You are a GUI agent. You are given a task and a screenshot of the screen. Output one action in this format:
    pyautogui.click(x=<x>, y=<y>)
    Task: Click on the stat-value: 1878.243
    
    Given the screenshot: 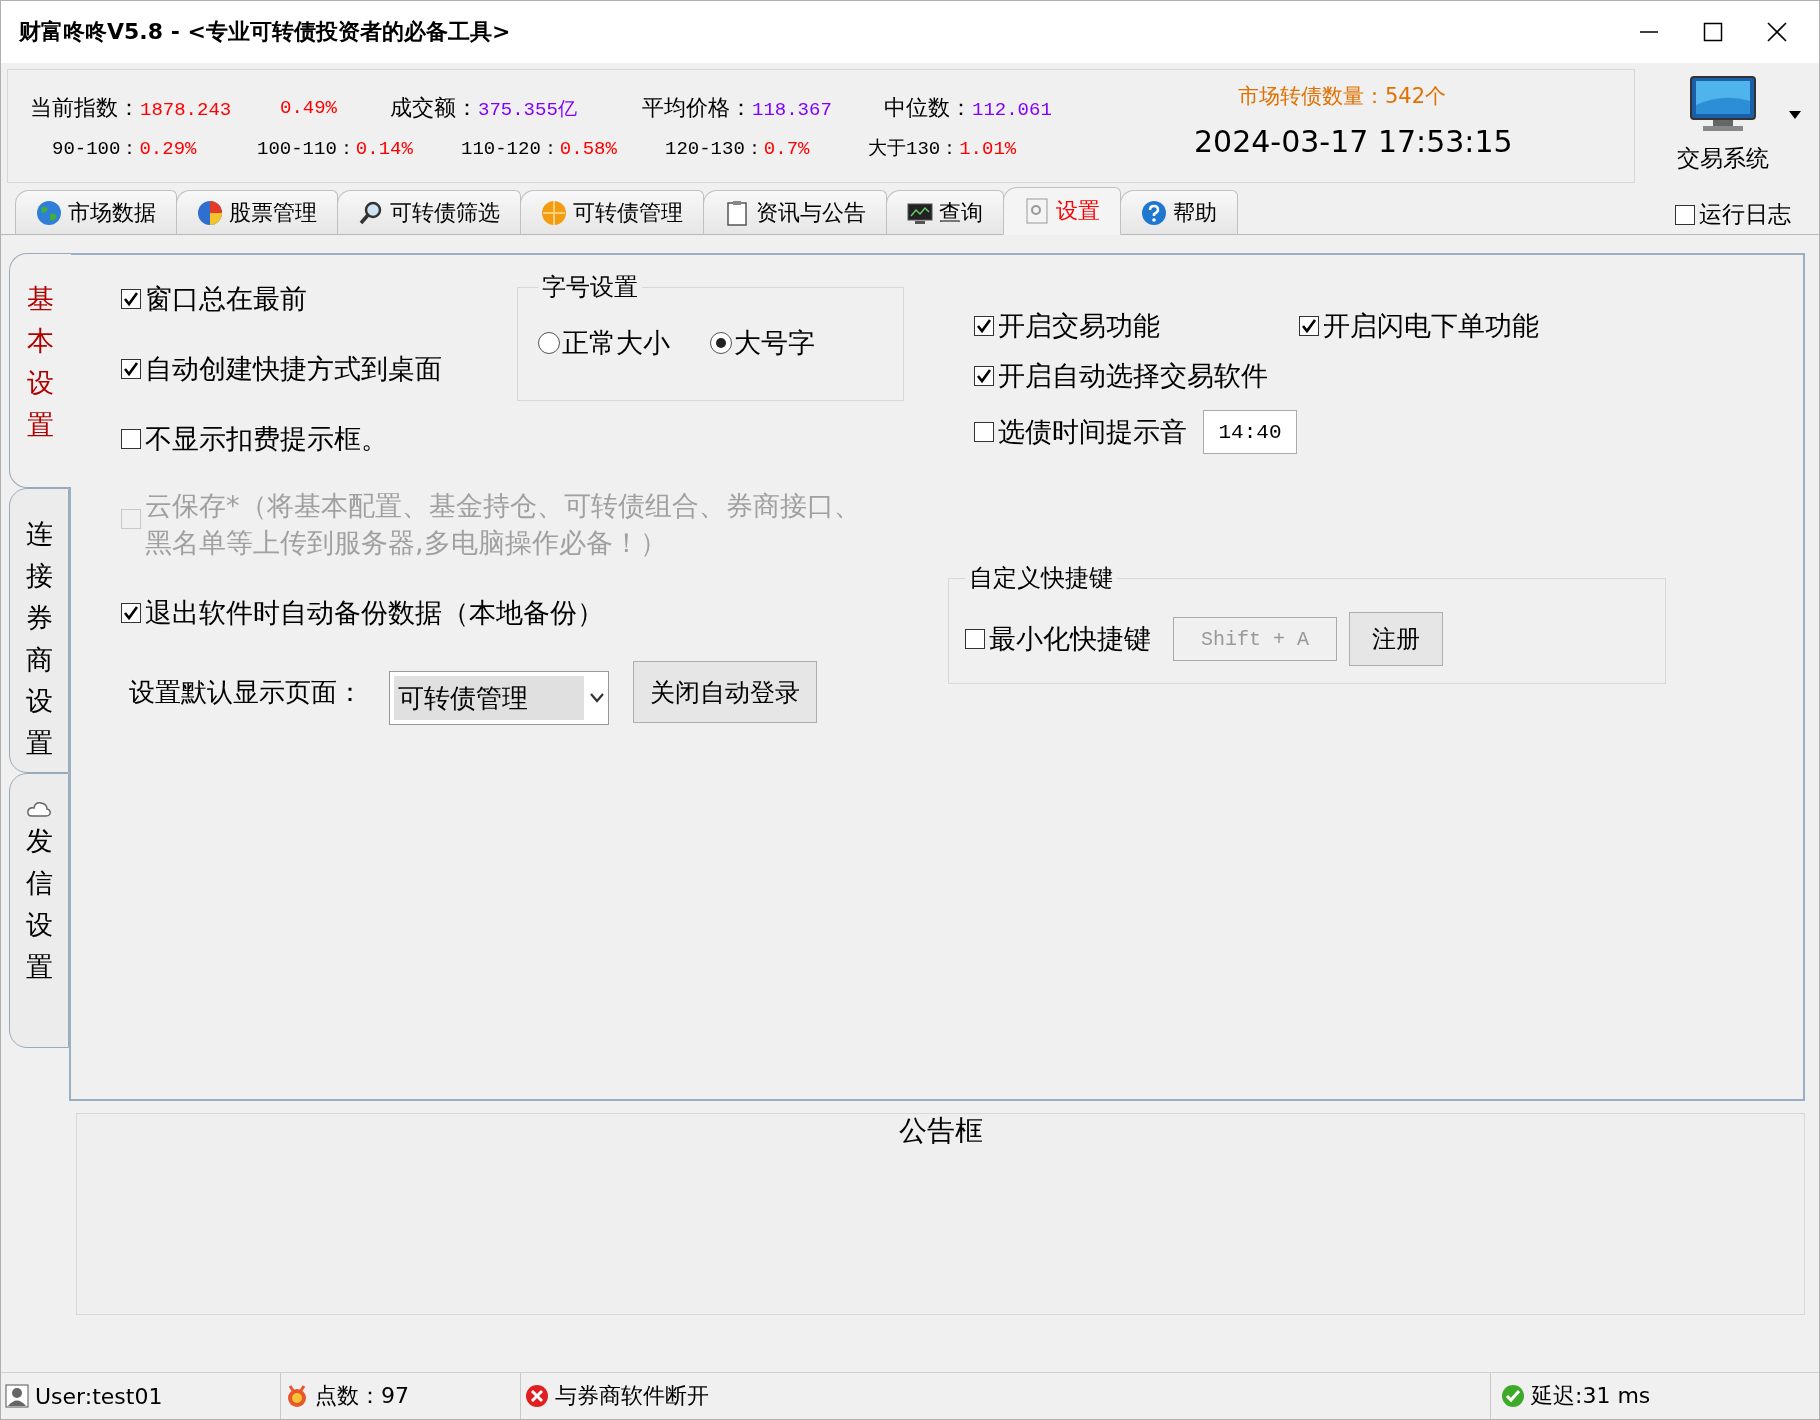 What is the action you would take?
    pyautogui.click(x=186, y=110)
    